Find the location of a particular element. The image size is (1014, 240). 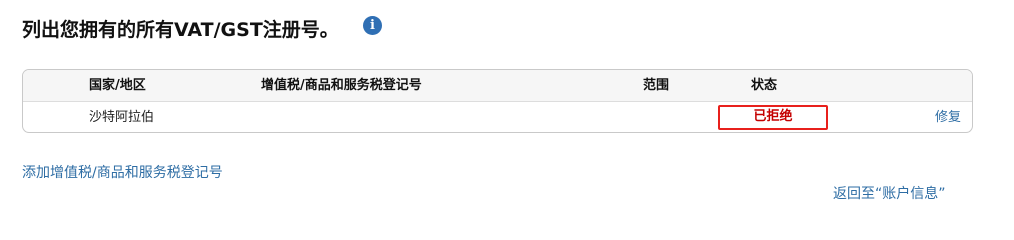

table-row: 沙特阿拉伯 已拒绝 修复 is located at coordinates (497, 117).